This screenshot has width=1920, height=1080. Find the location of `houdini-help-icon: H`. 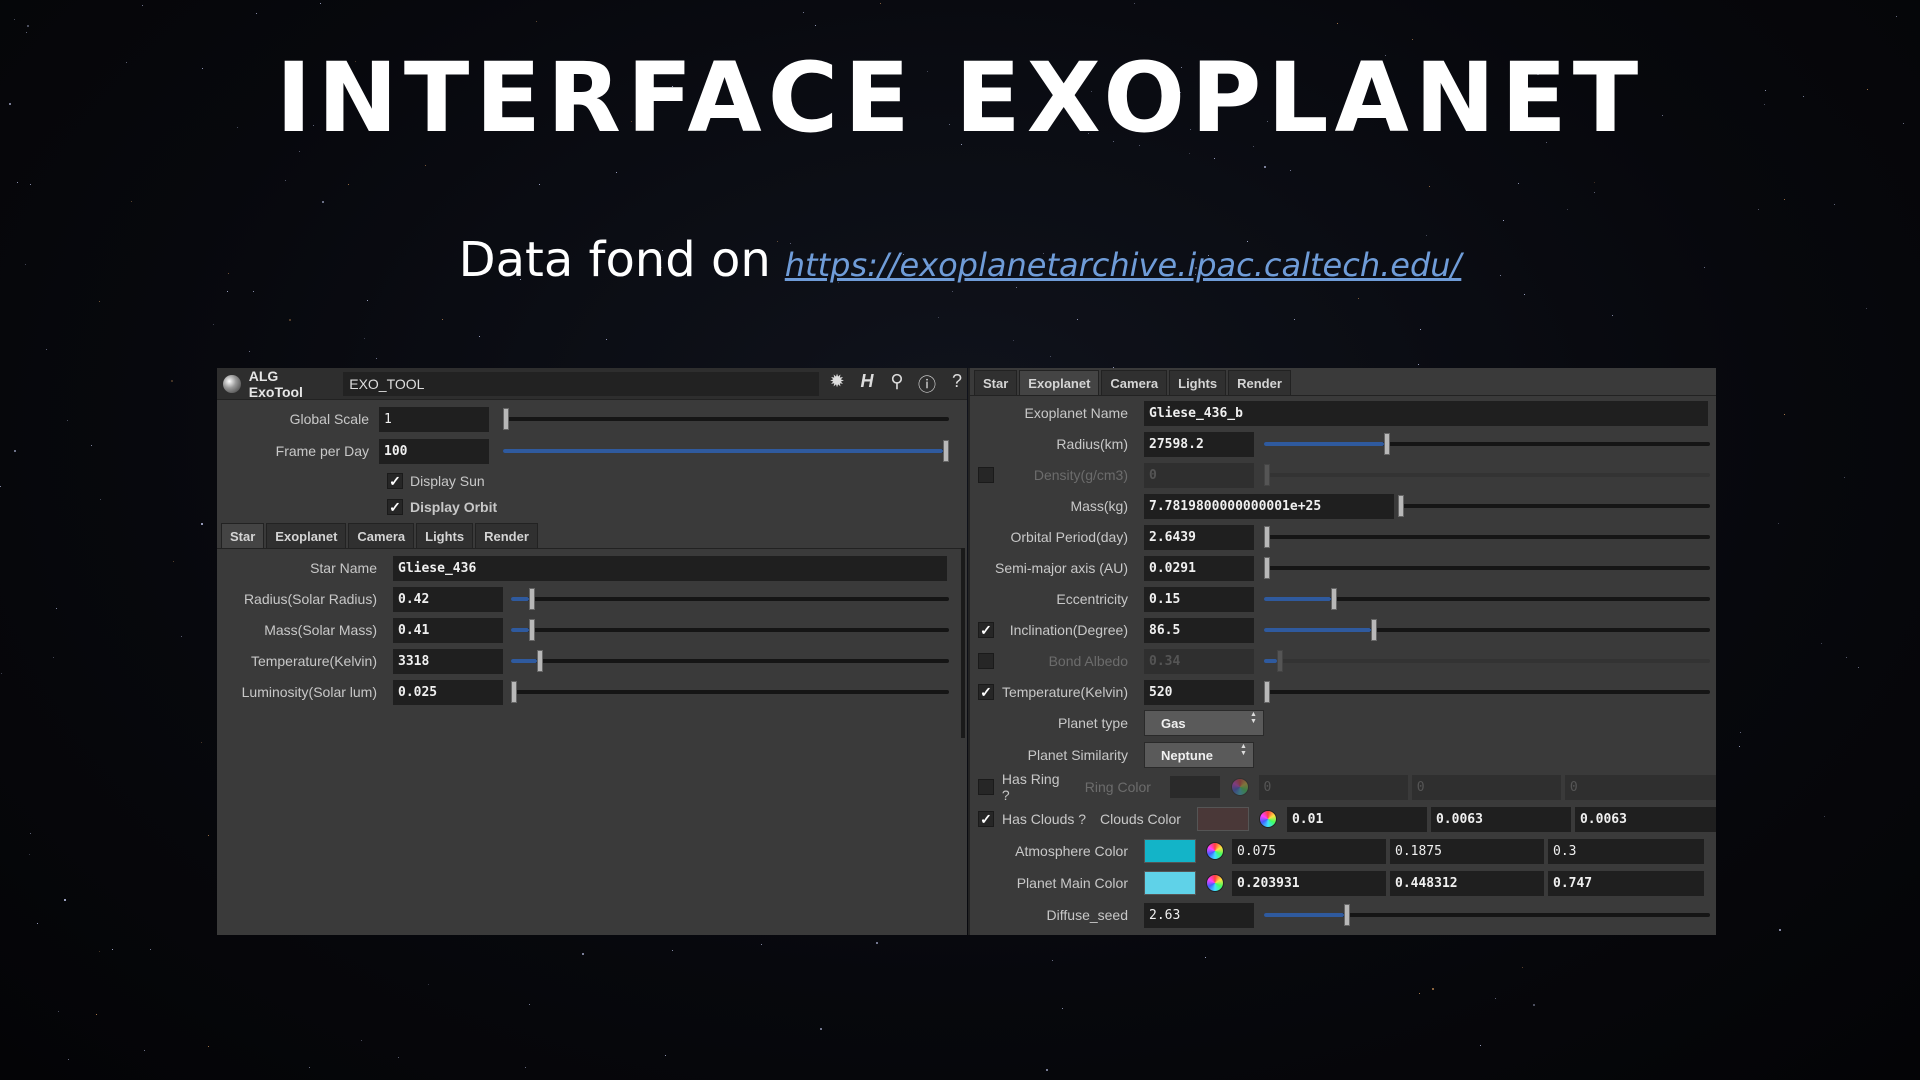

houdini-help-icon: H is located at coordinates (867, 384).